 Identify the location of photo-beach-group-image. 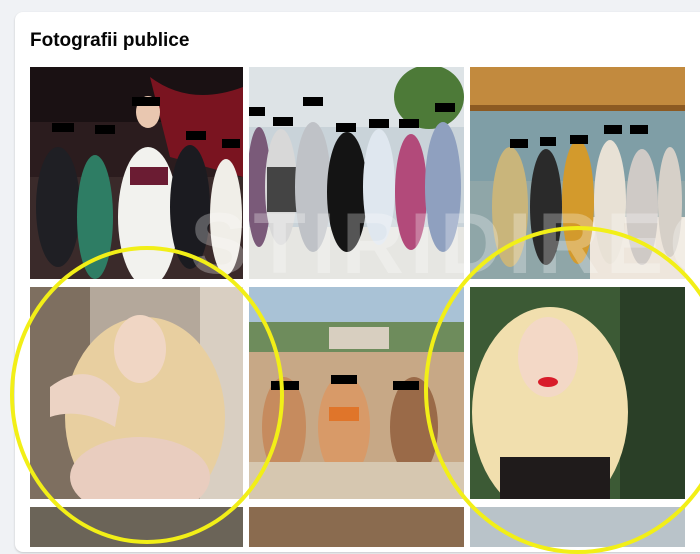
(356, 393).